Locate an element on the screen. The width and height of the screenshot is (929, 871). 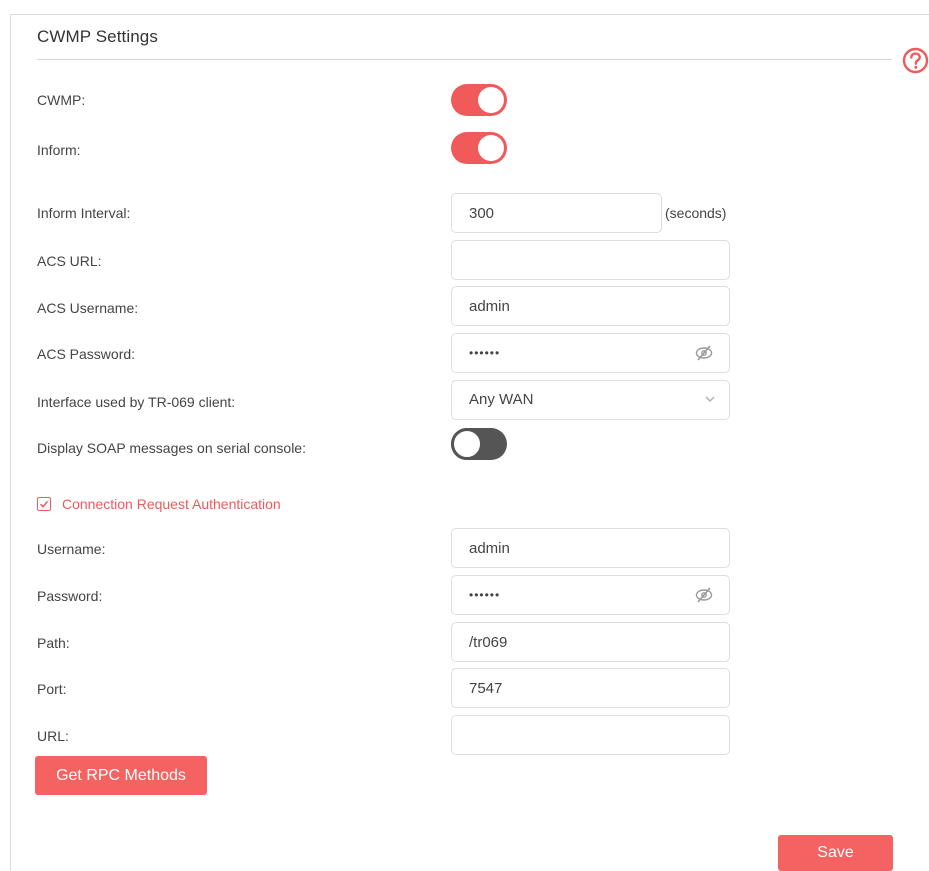
inform-interval-unit: (seconds) is located at coordinates (696, 213).